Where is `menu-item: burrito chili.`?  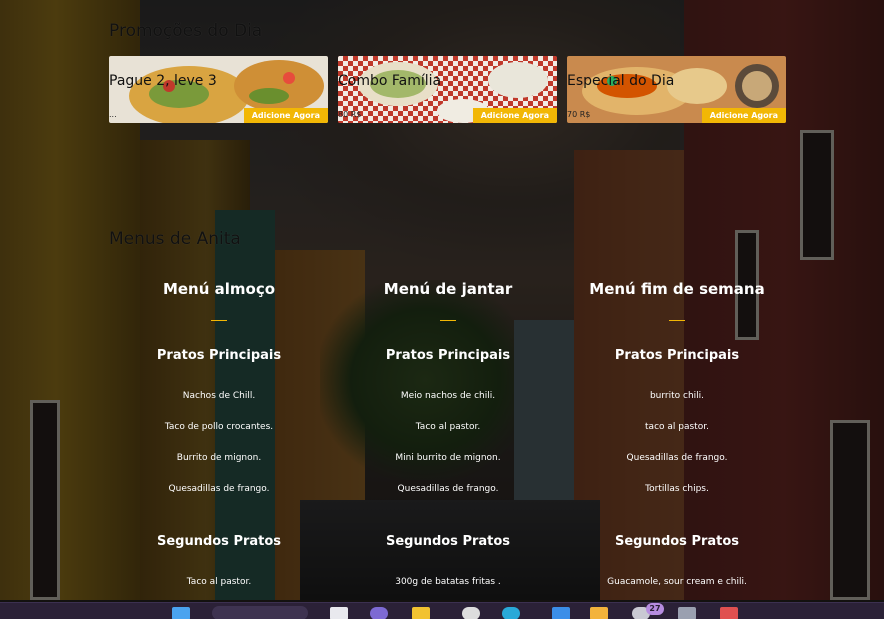
menu-item: burrito chili. is located at coordinates (677, 396).